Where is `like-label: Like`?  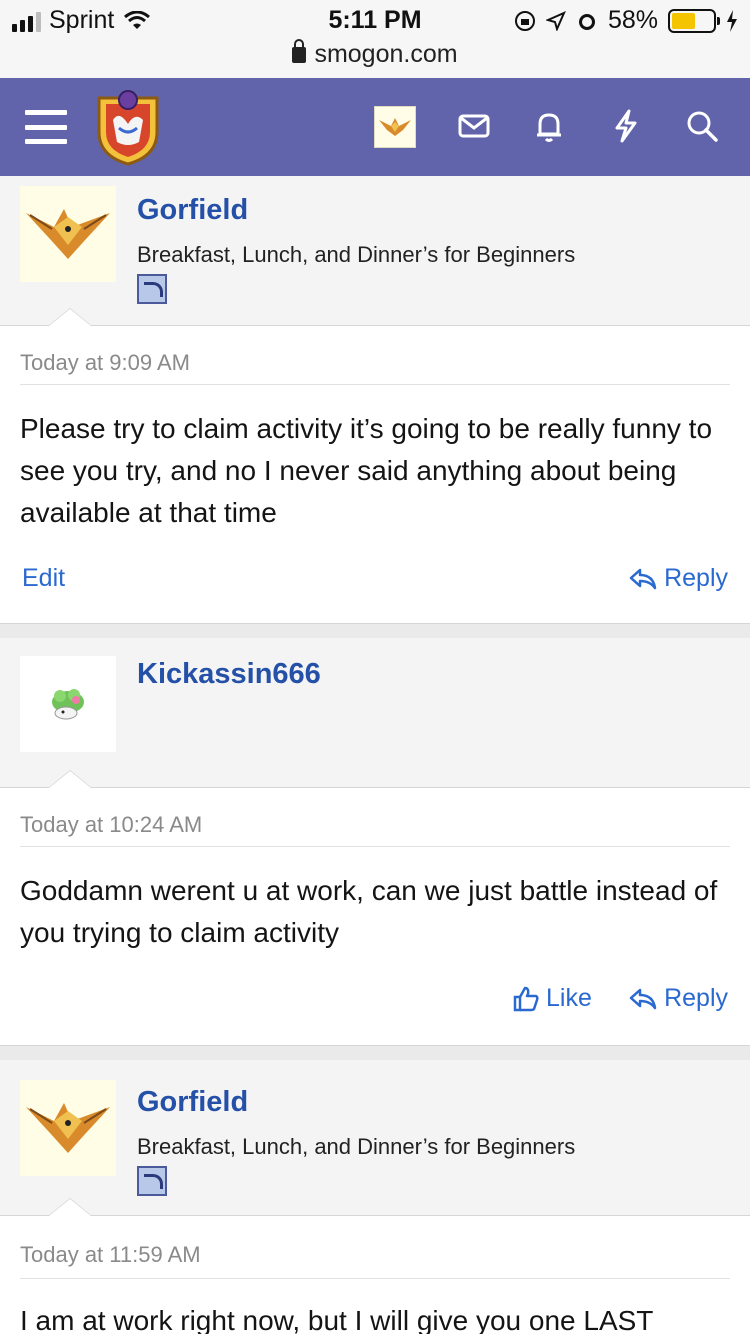 like-label: Like is located at coordinates (569, 998).